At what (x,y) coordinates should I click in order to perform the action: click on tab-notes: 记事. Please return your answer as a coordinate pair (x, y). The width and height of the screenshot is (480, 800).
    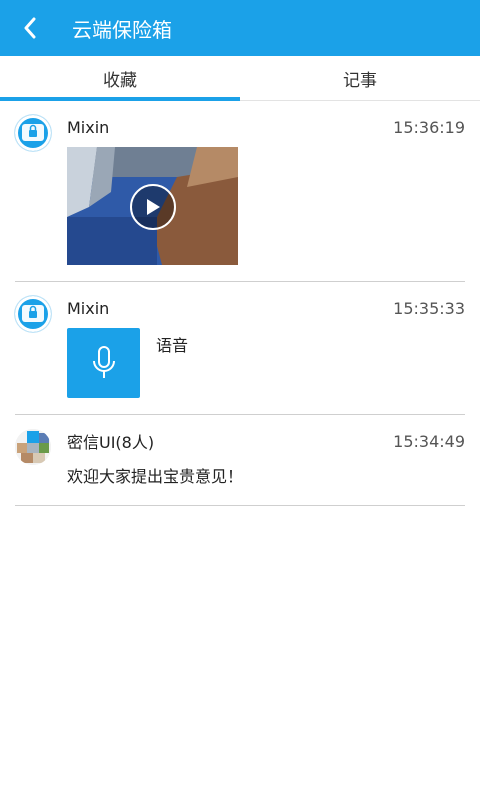
    Looking at the image, I should click on (360, 78).